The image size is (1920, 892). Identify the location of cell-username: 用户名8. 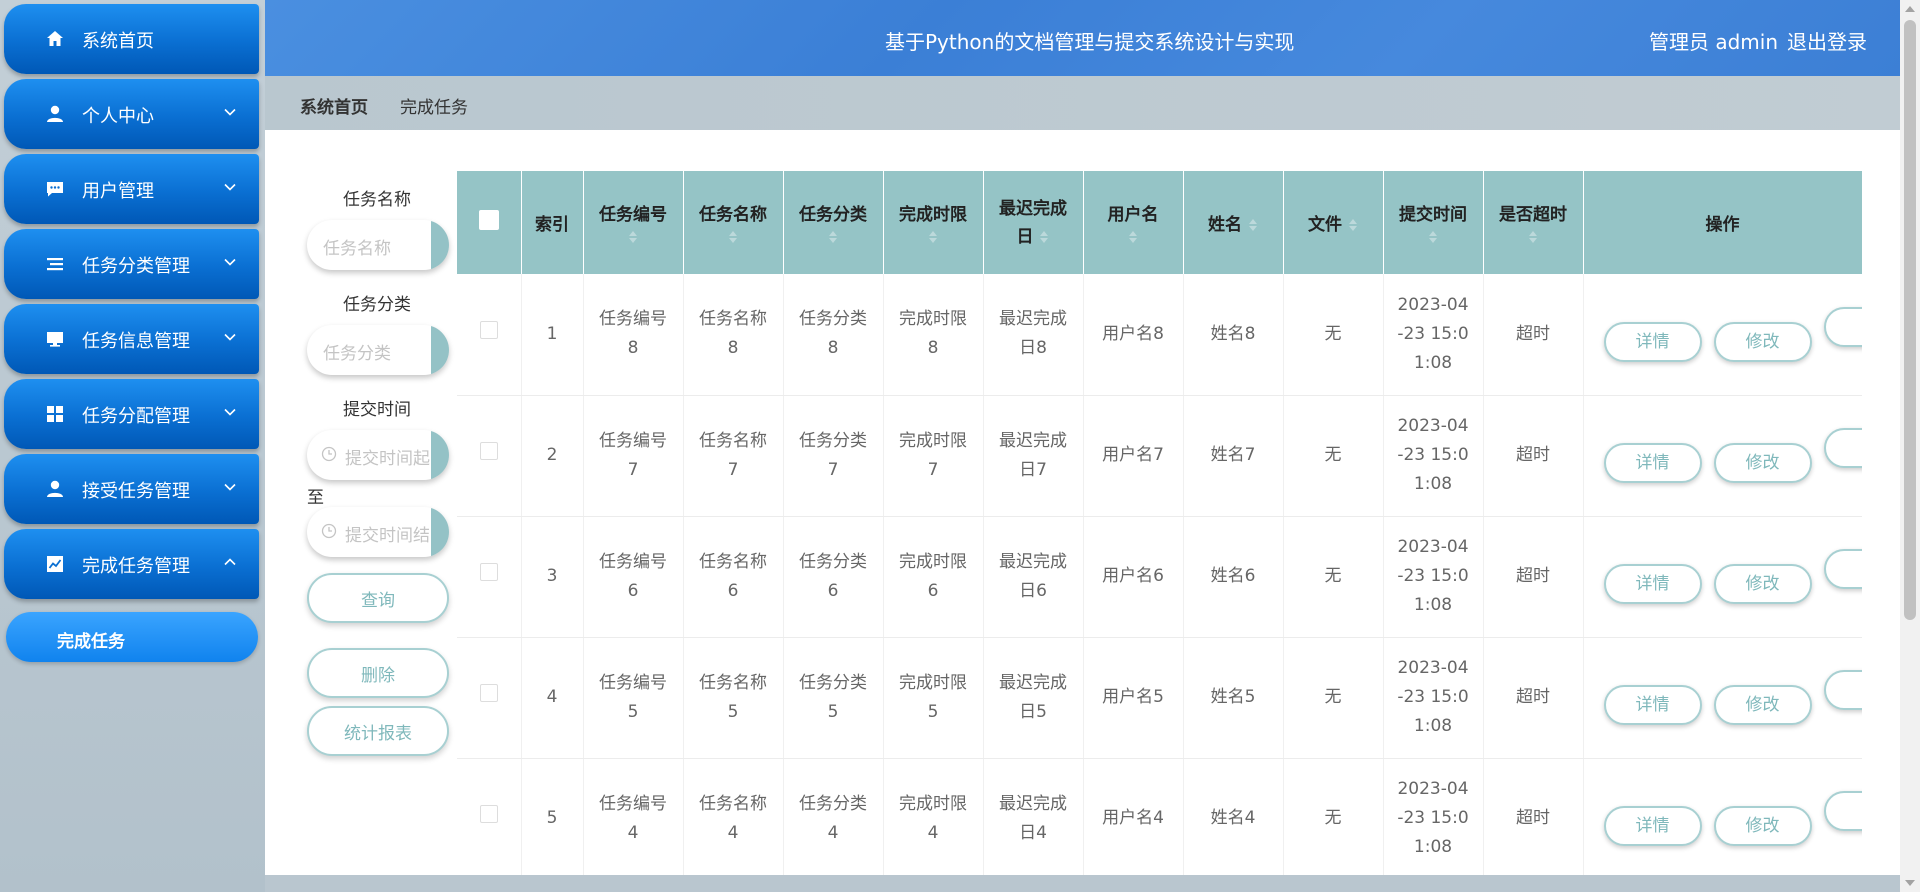
(1133, 335).